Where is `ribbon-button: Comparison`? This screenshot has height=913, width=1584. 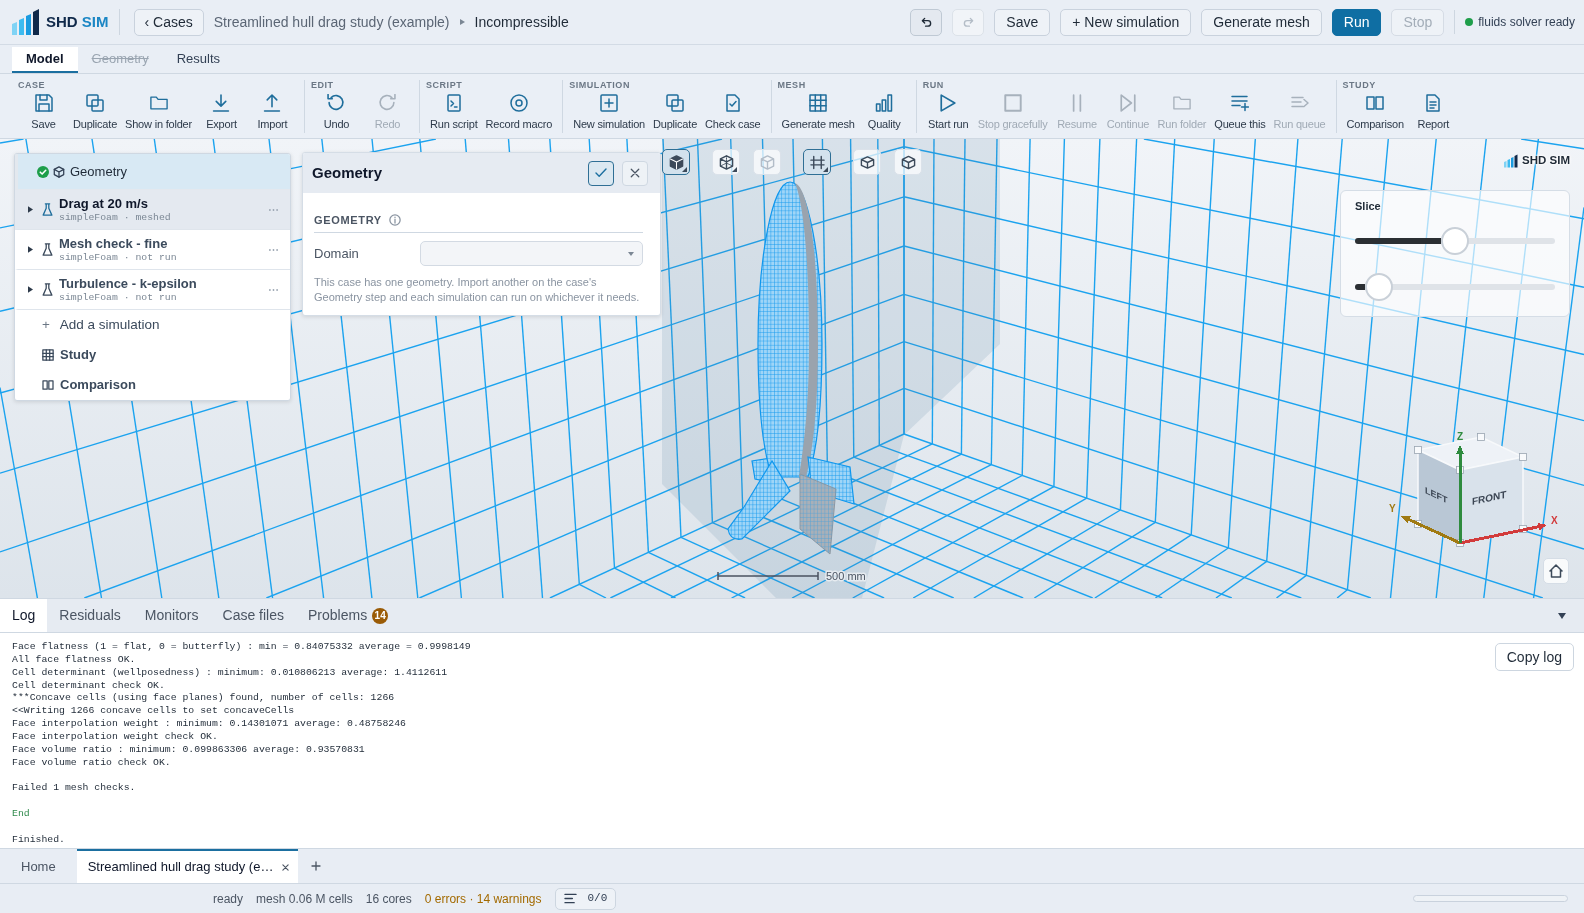
ribbon-button: Comparison is located at coordinates (1375, 112).